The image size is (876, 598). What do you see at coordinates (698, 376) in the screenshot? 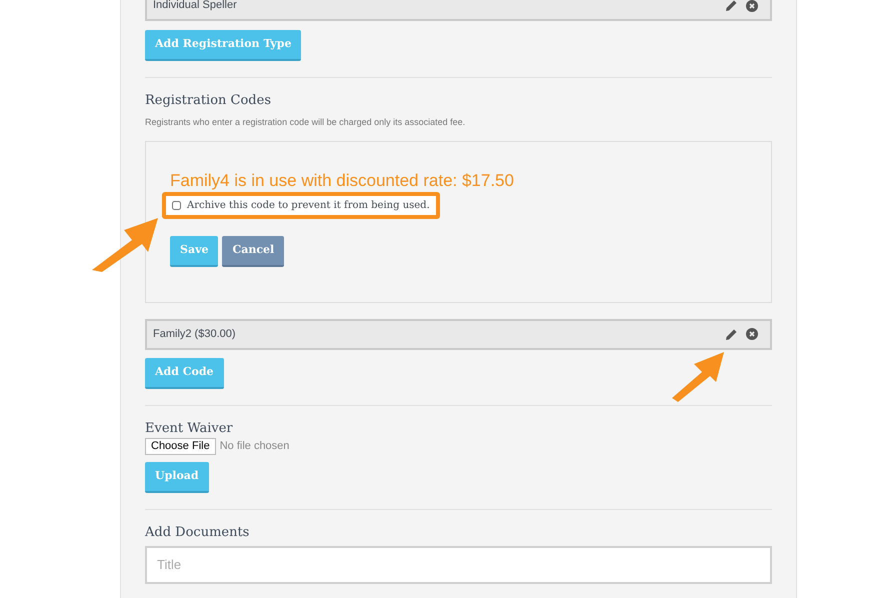
I see `arrow-annotation` at bounding box center [698, 376].